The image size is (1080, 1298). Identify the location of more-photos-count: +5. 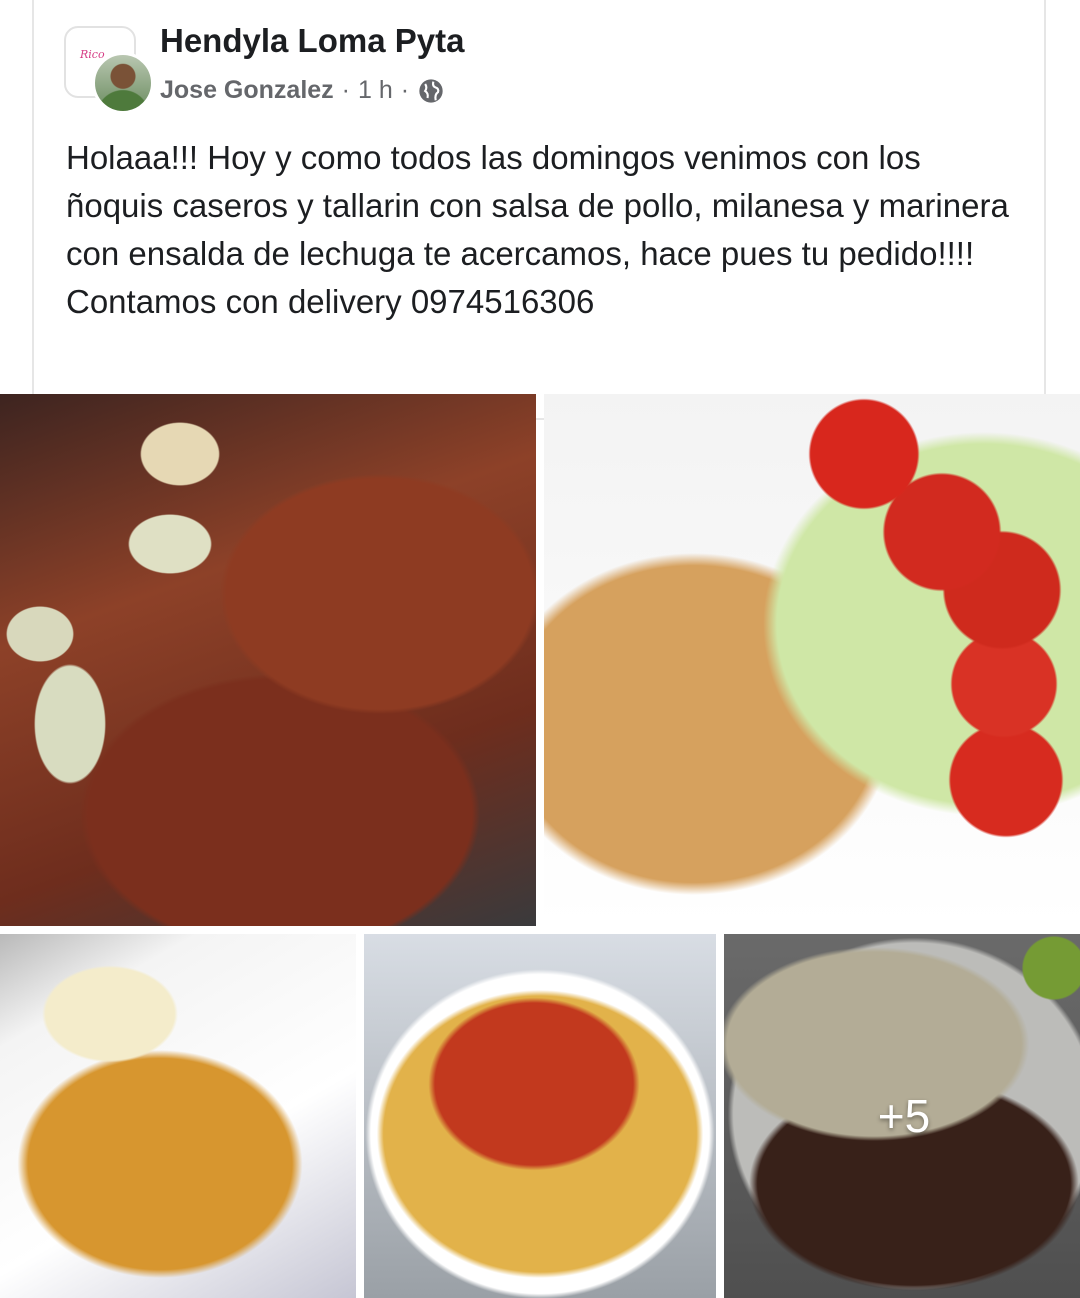
(902, 1116).